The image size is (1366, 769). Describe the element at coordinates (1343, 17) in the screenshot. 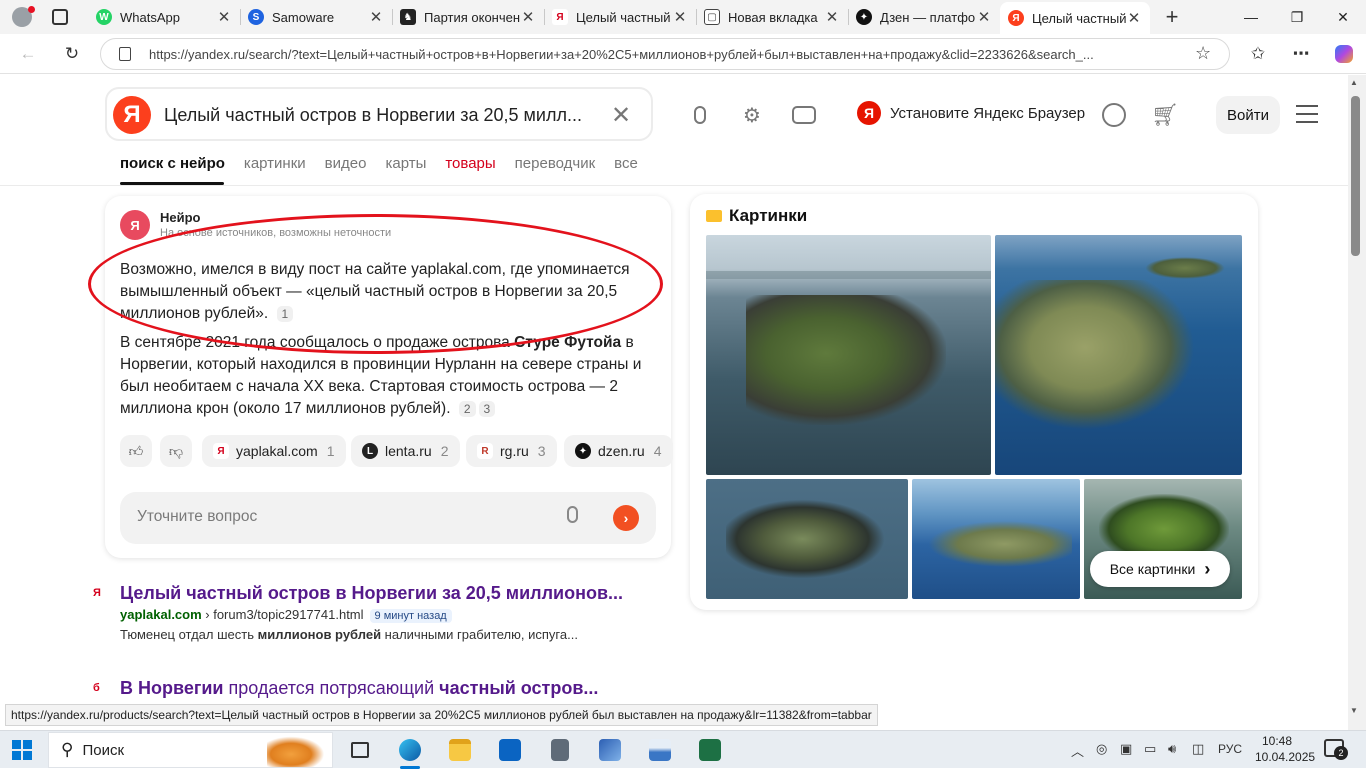

I see `close-window-button: ✕` at that location.